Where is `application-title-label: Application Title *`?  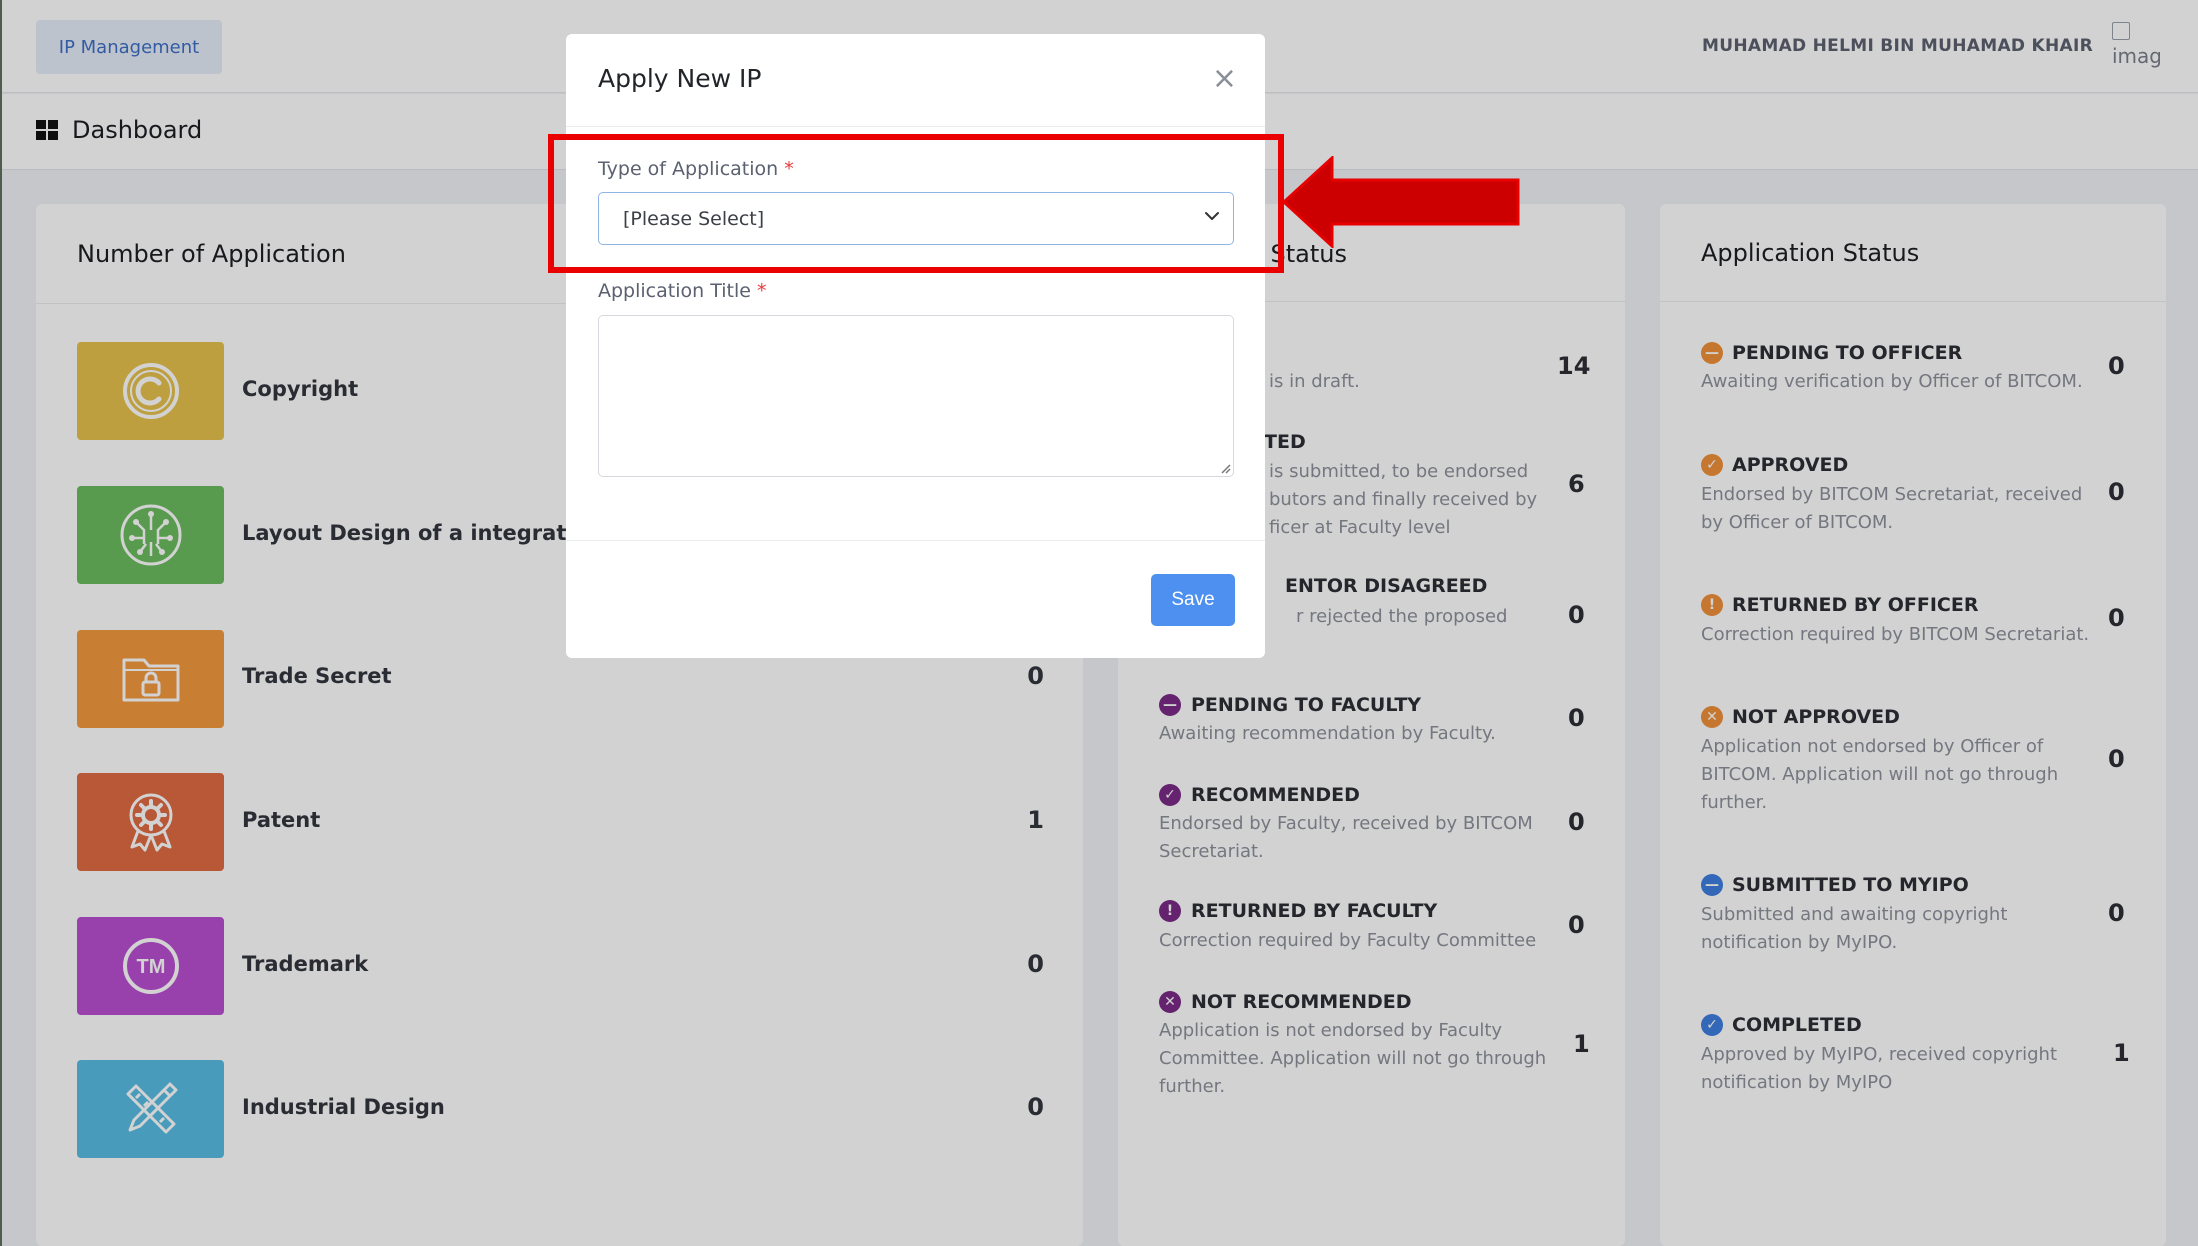 application-title-label: Application Title * is located at coordinates (682, 291).